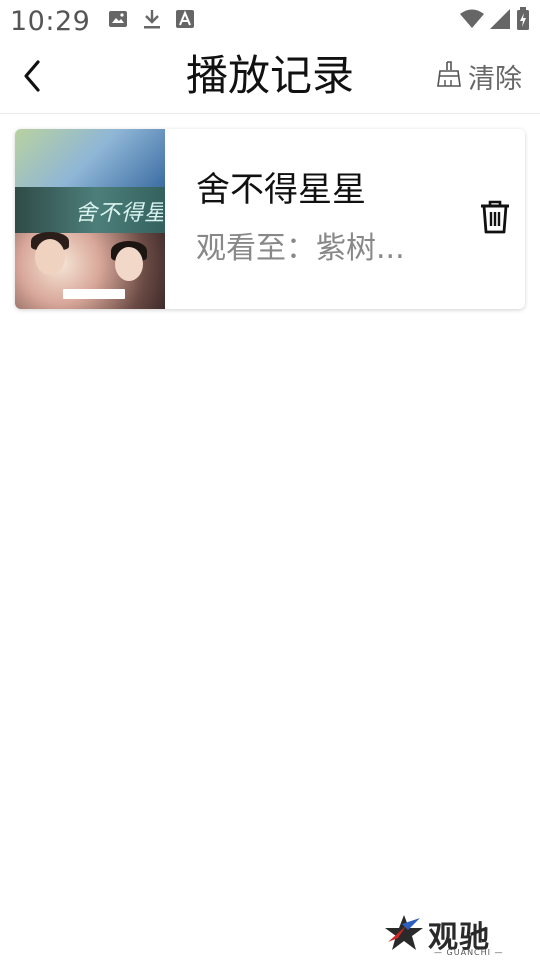 The image size is (540, 960). I want to click on wifi-icon, so click(472, 21).